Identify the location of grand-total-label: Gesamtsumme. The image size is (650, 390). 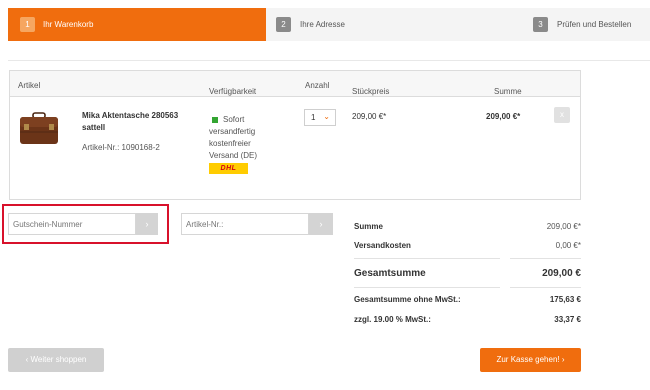
(390, 273).